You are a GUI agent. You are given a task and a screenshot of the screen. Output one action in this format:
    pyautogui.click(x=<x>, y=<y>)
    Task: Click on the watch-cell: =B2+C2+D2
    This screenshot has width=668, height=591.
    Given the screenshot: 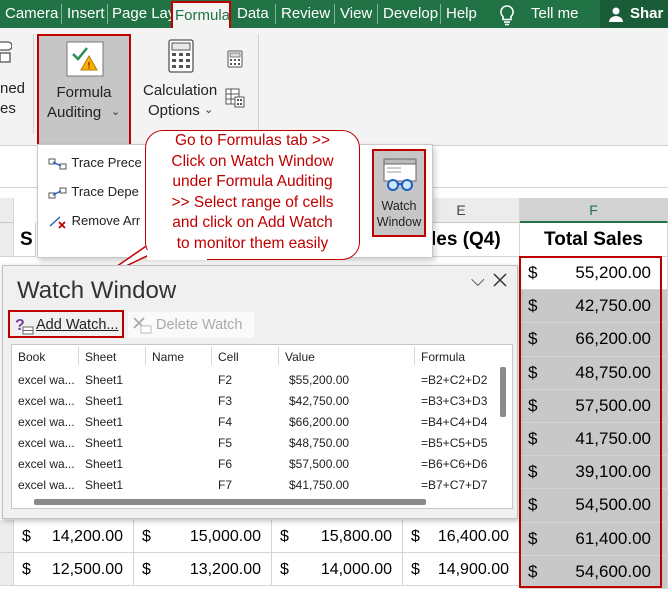 What is the action you would take?
    pyautogui.click(x=454, y=380)
    